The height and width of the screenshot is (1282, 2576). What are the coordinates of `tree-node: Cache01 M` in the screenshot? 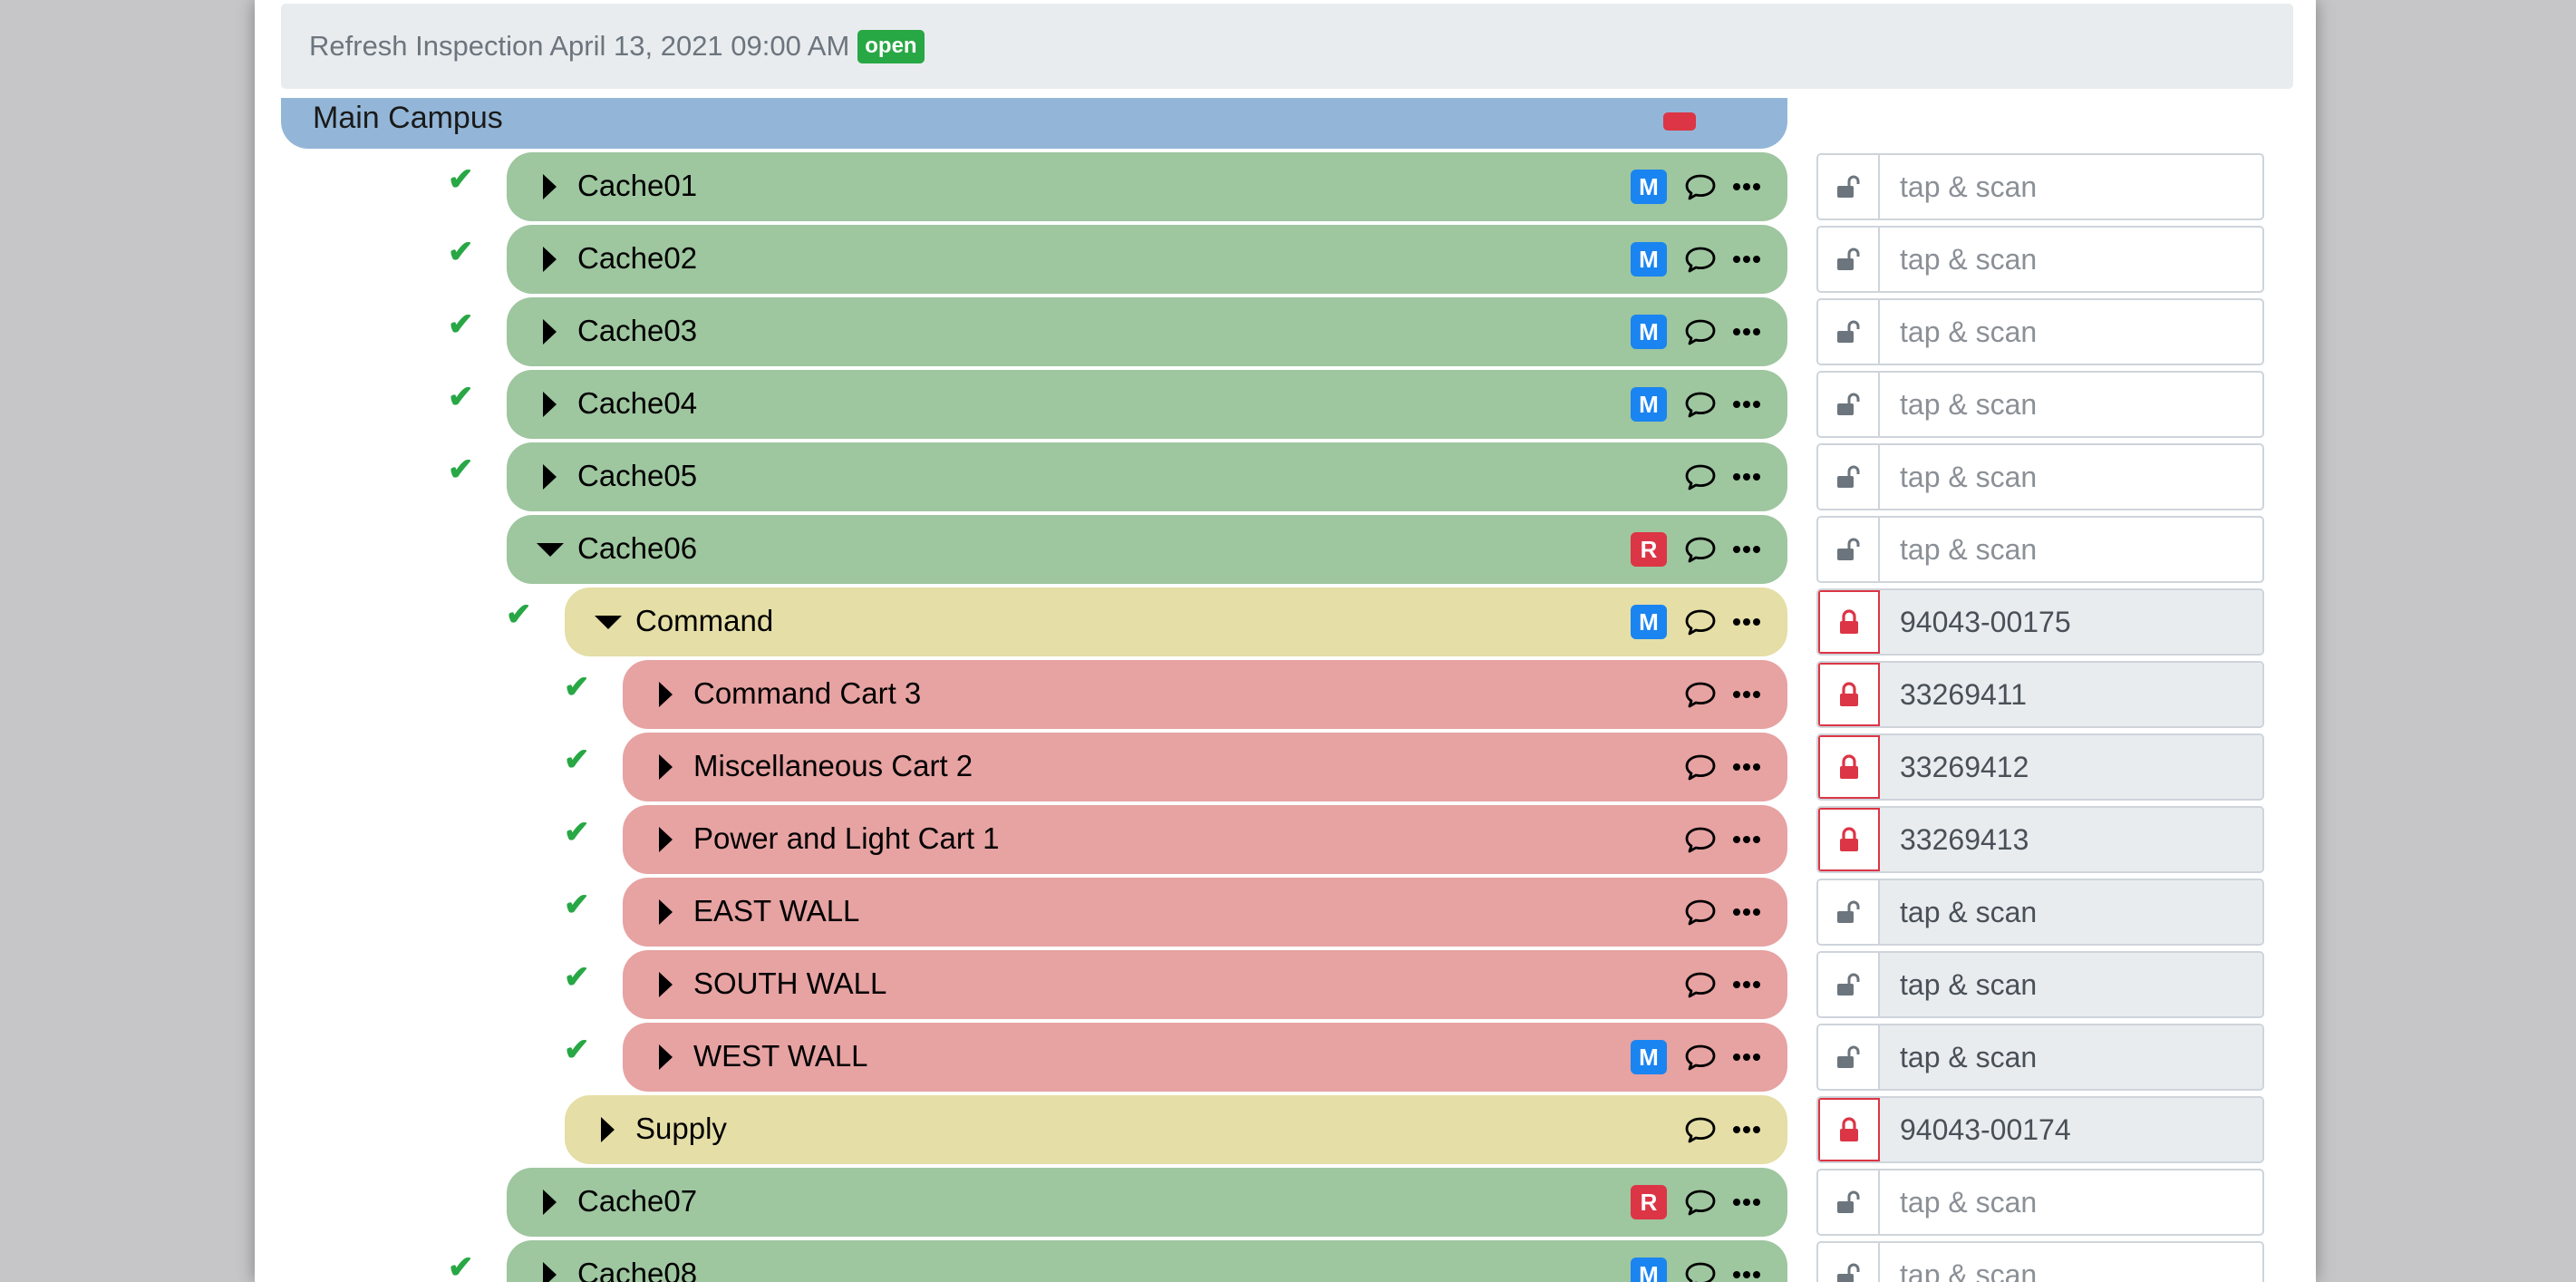 It's located at (1147, 186).